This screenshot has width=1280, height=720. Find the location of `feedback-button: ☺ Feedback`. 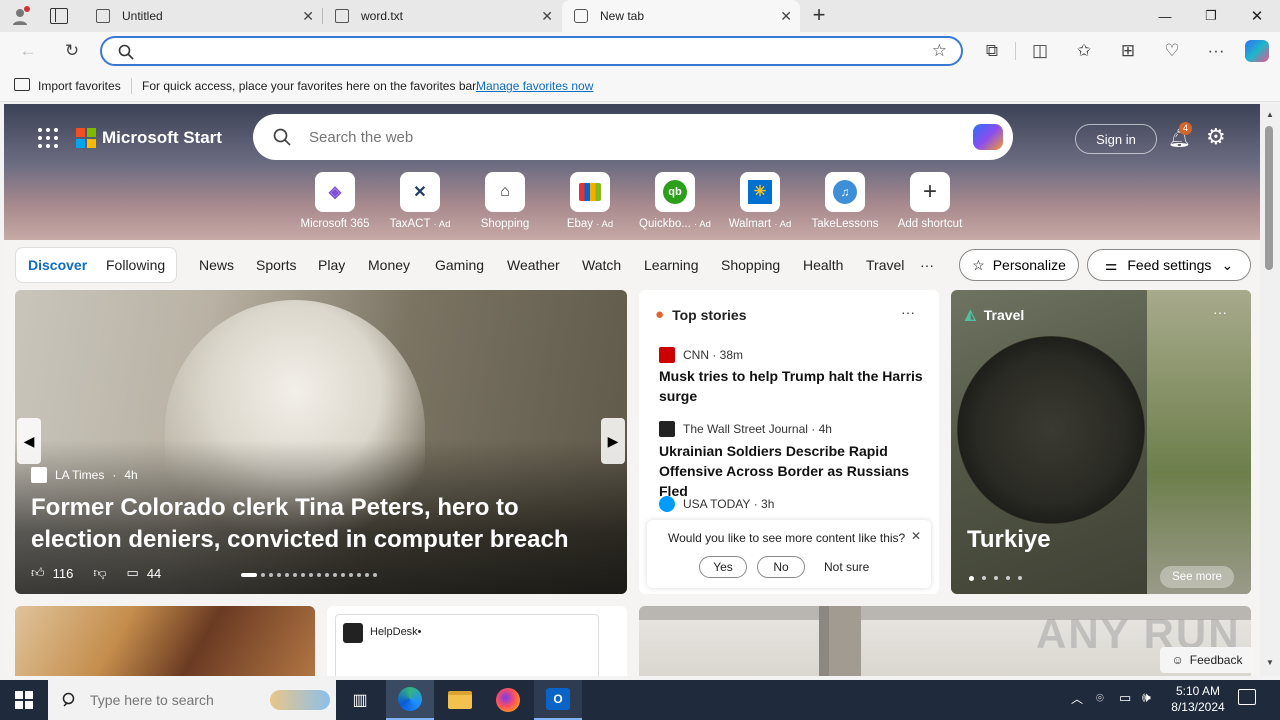

feedback-button: ☺ Feedback is located at coordinates (1207, 660).